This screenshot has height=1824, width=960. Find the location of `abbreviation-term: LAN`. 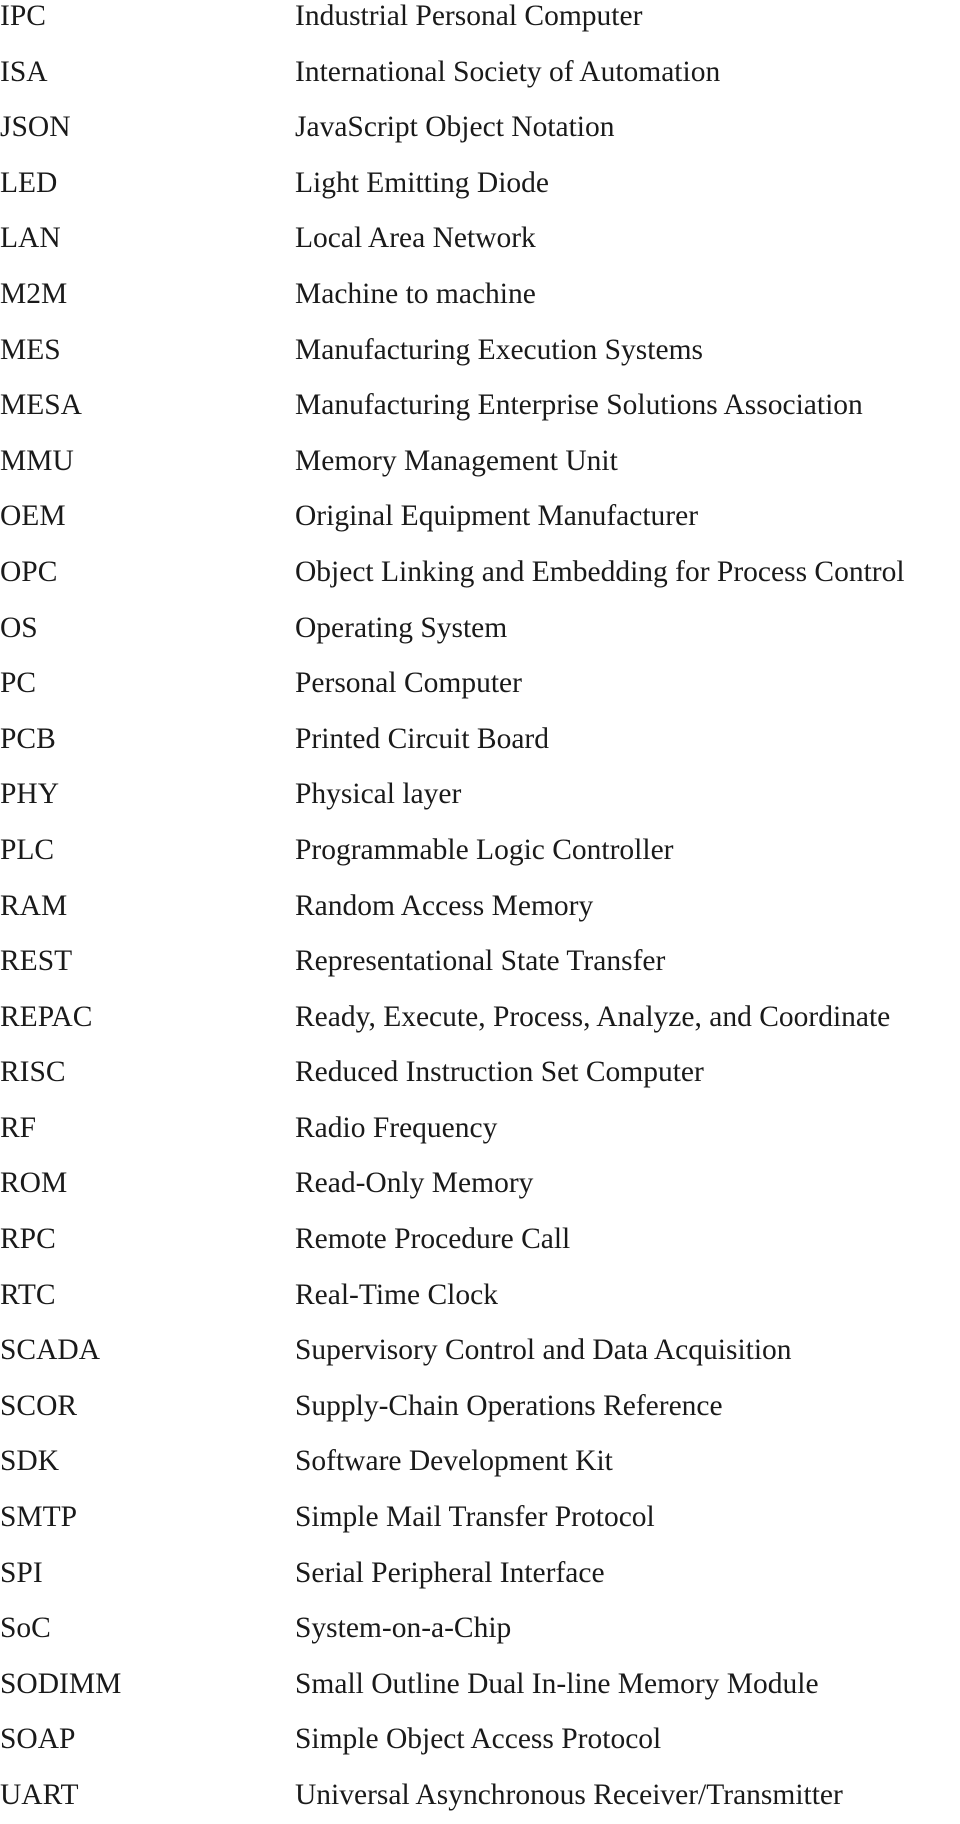

abbreviation-term: LAN is located at coordinates (30, 238).